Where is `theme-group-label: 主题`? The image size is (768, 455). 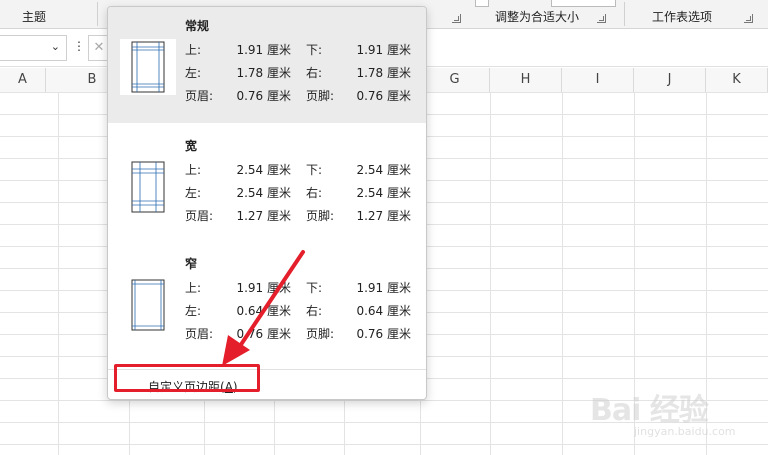
theme-group-label: 主题 is located at coordinates (34, 17).